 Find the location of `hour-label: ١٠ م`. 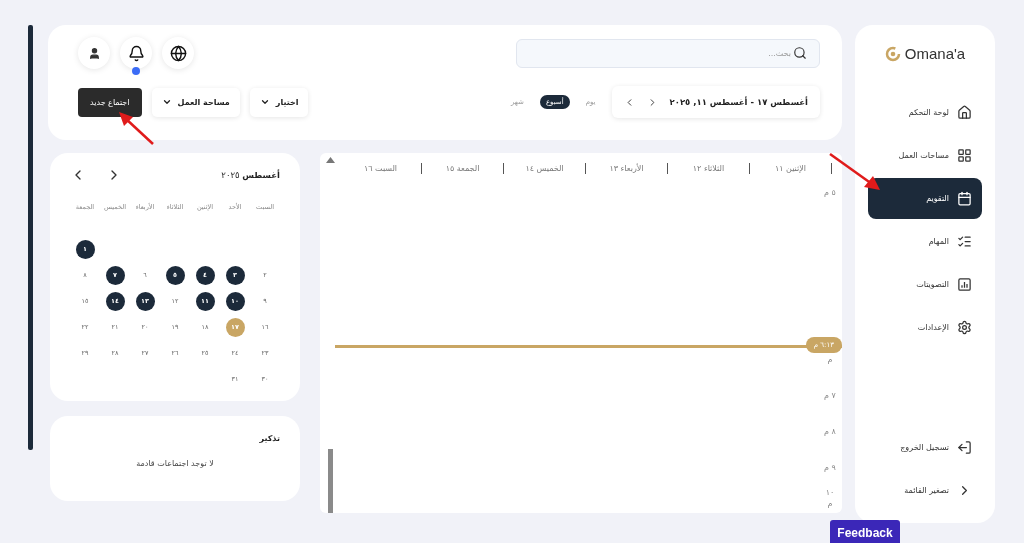

hour-label: ١٠ م is located at coordinates (830, 498).